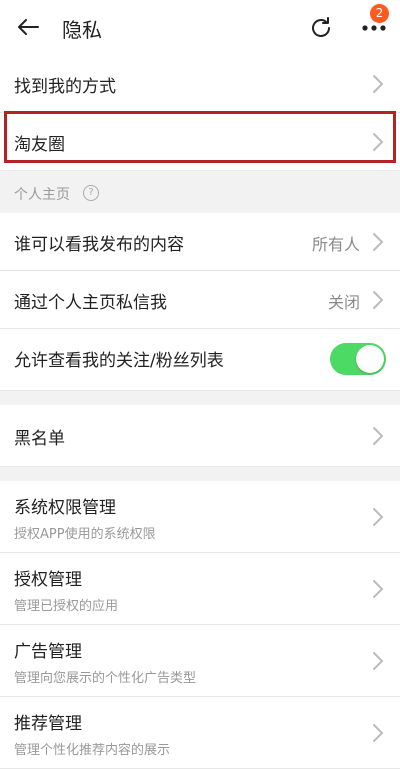  I want to click on allow-follow-list-toggle, so click(358, 359).